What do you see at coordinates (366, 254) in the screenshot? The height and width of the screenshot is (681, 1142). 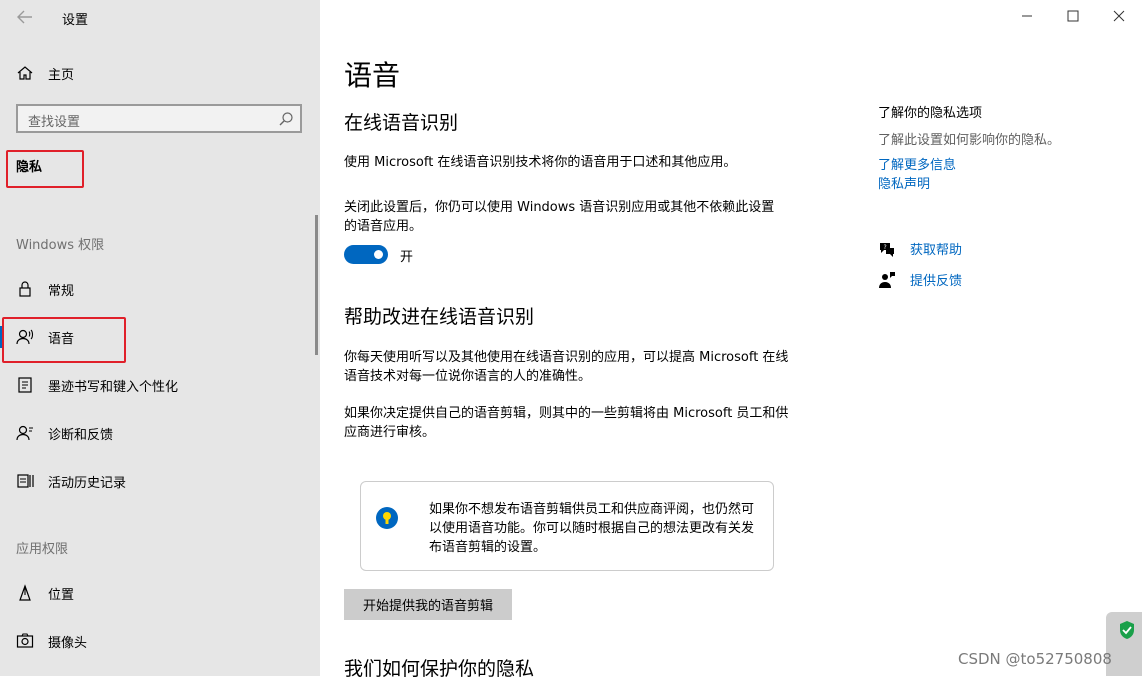 I see `online-speech-toggle` at bounding box center [366, 254].